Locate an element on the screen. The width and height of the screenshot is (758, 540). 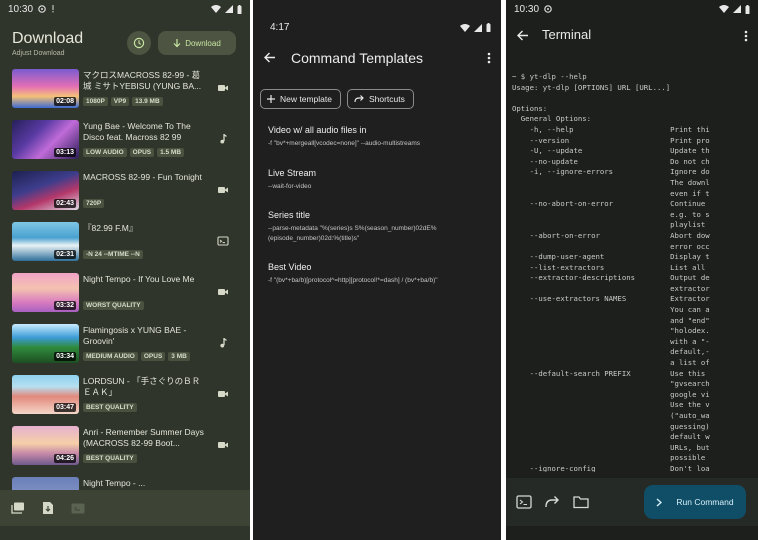
size-tag: 1.5 MB is located at coordinates (171, 152).